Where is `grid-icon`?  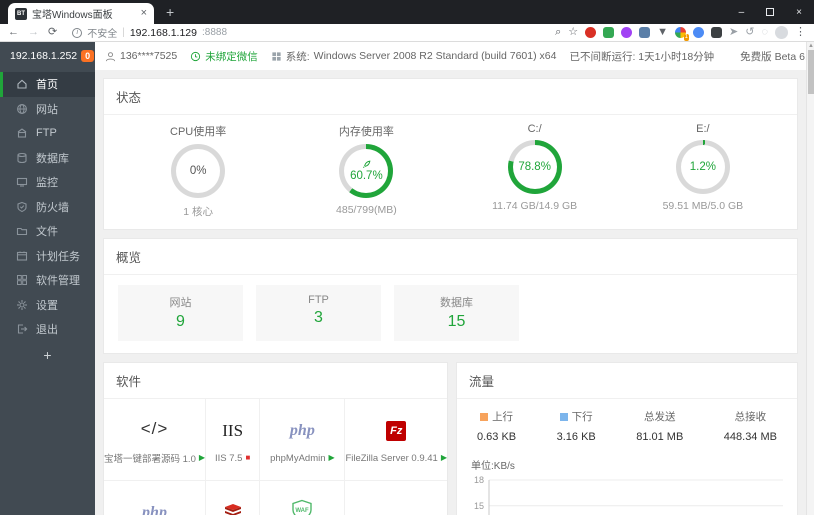
grid-icon is located at coordinates (22, 280).